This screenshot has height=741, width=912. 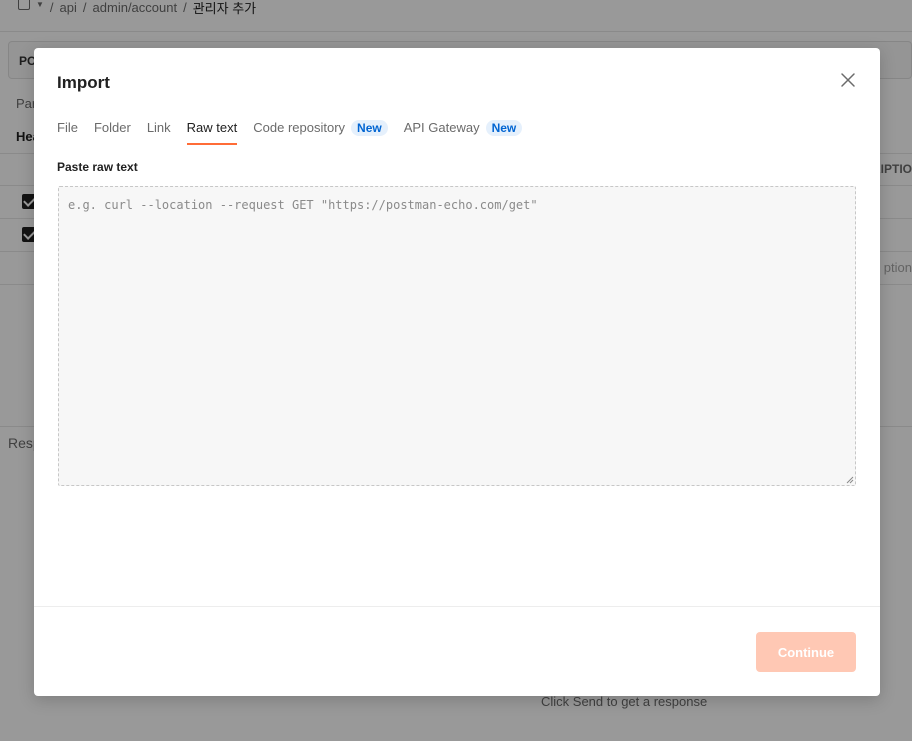 I want to click on tab-folder: Folder, so click(x=112, y=132).